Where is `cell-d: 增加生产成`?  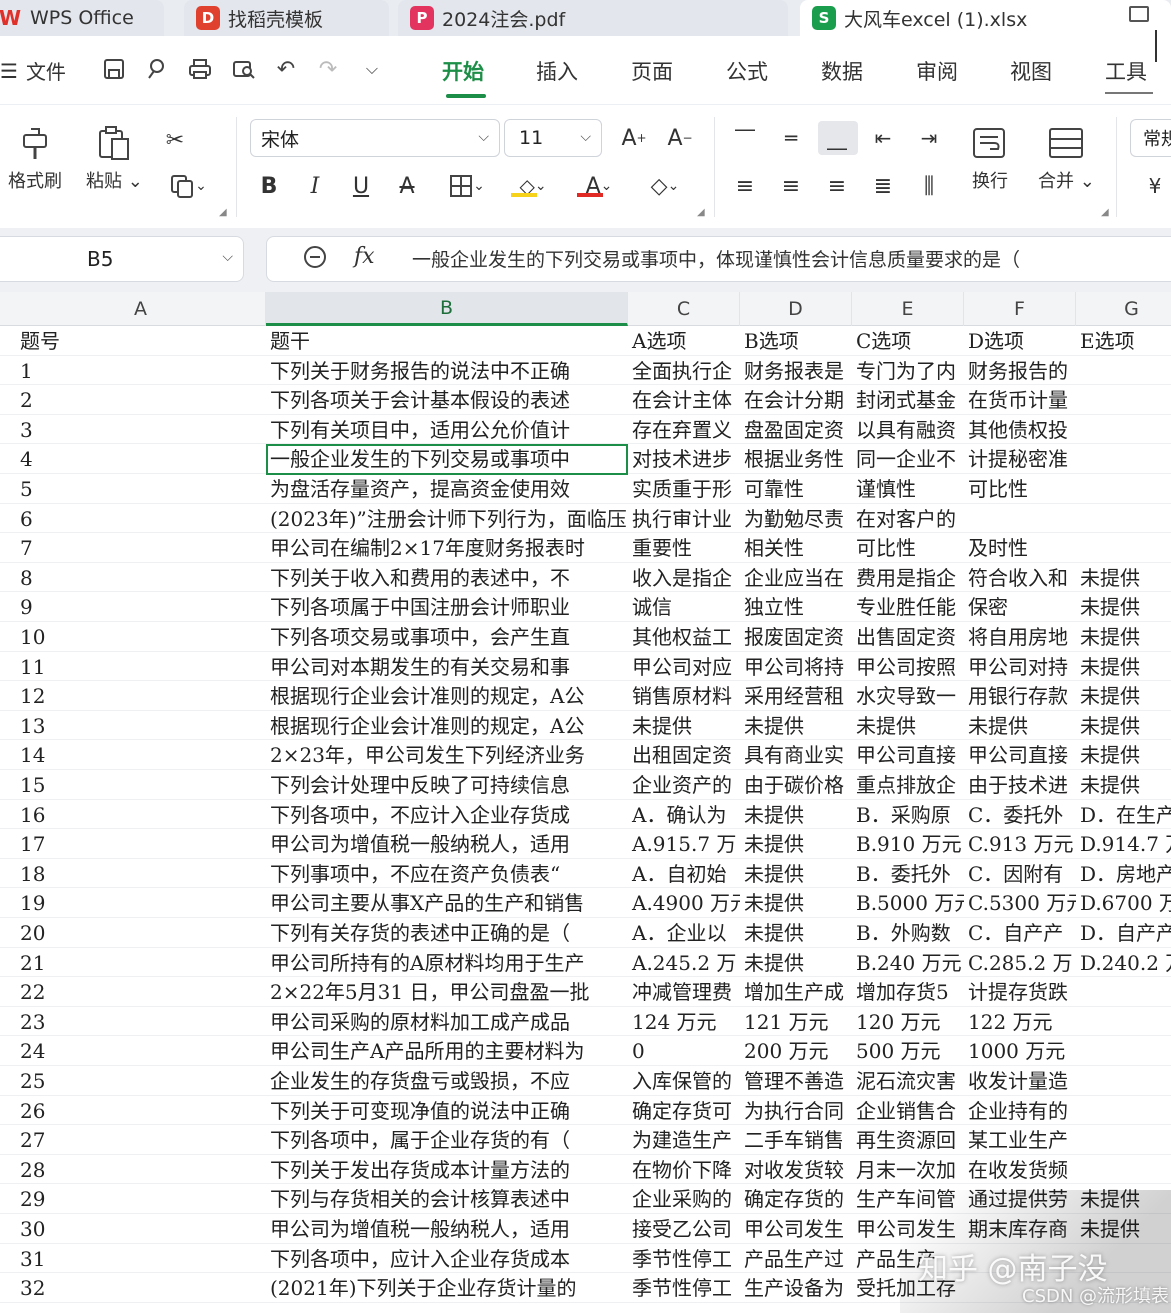
cell-d: 增加生产成 is located at coordinates (796, 992).